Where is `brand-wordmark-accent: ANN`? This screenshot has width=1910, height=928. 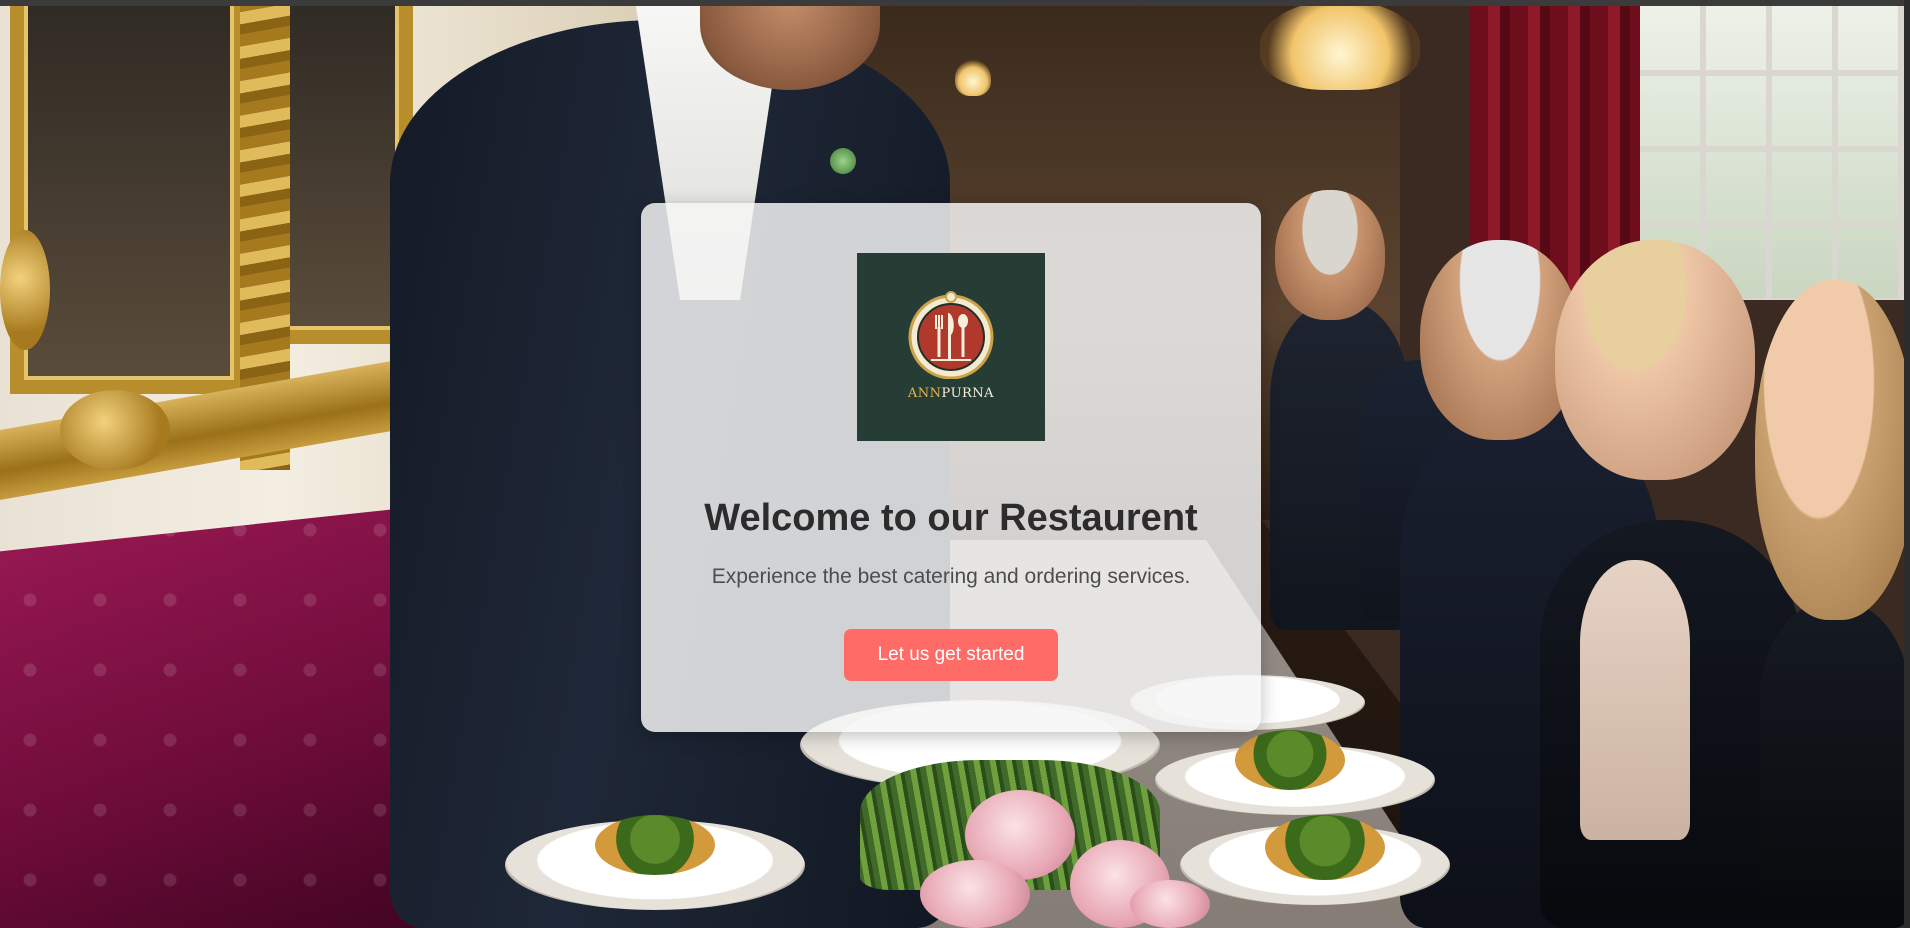
brand-wordmark-accent: ANN is located at coordinates (924, 393).